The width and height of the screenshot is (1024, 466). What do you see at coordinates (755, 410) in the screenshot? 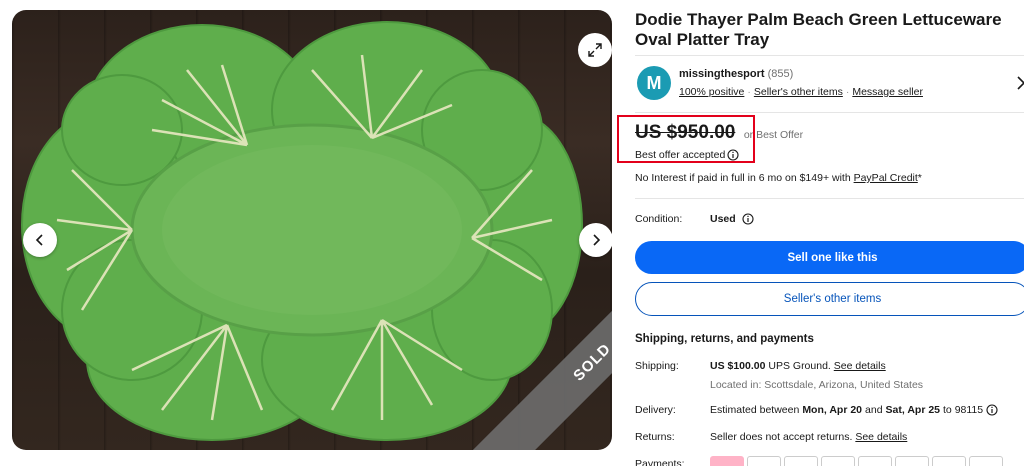
I see `delivery-prefix: Estimated between` at bounding box center [755, 410].